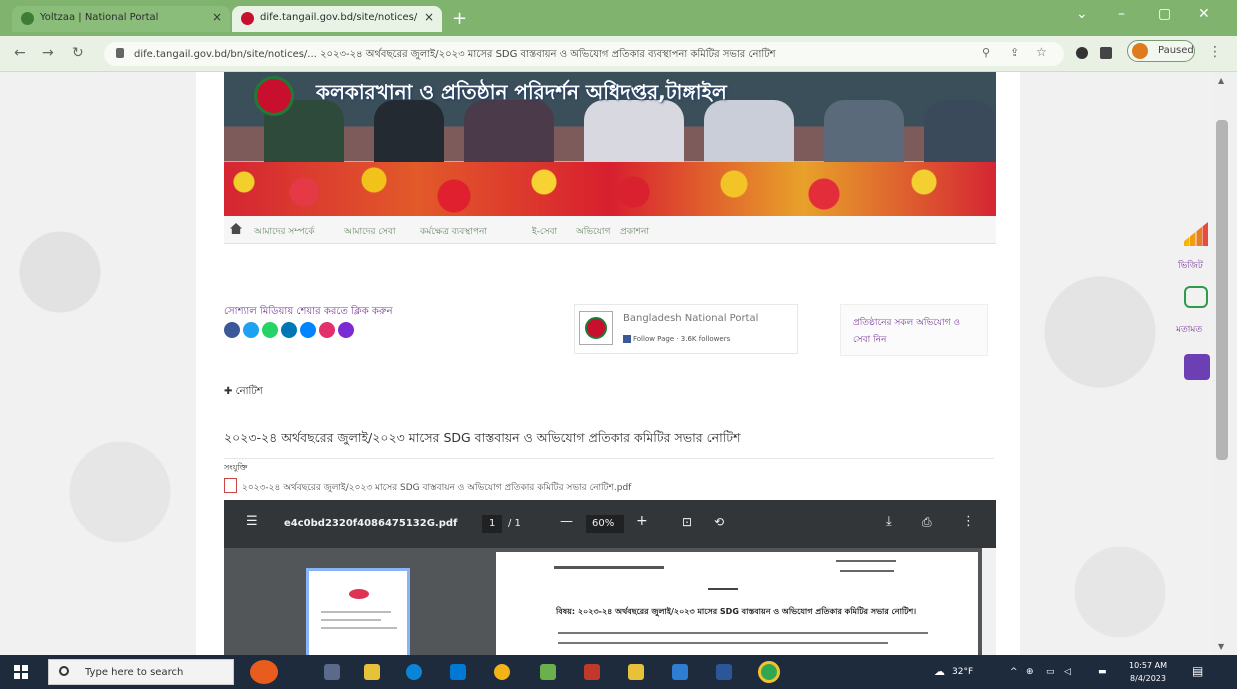  I want to click on govt-logo-icon, so click(274, 96).